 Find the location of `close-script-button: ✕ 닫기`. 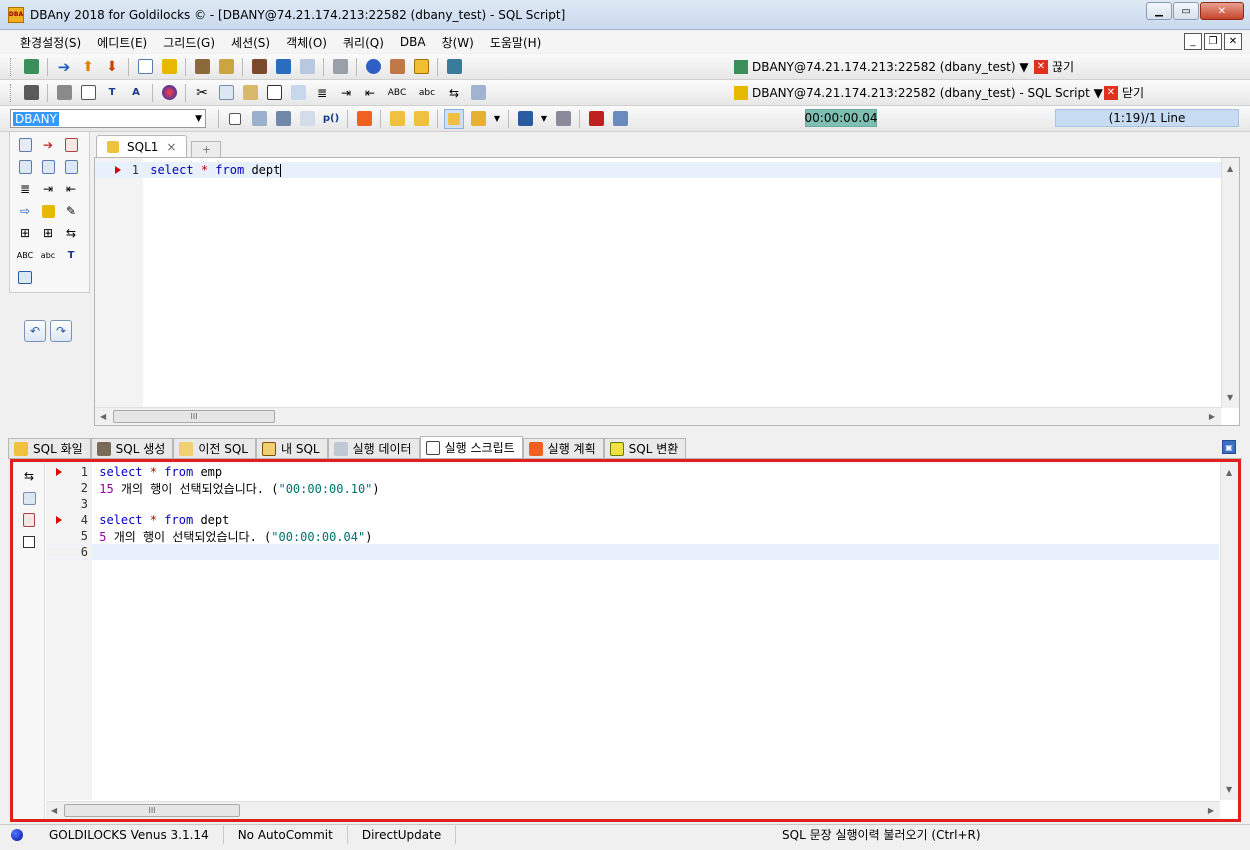

close-script-button: ✕ 닫기 is located at coordinates (1124, 93).